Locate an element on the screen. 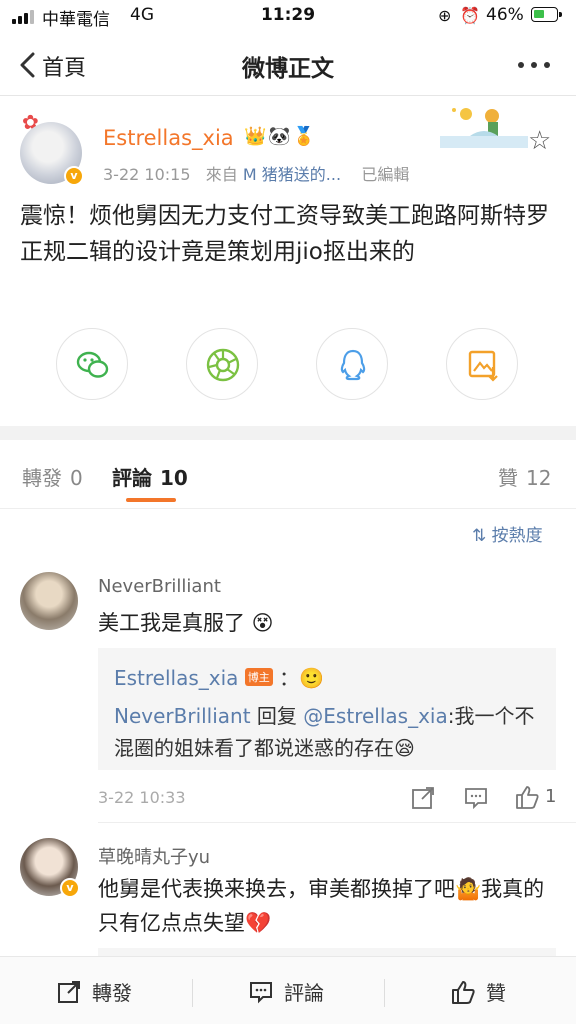 The width and height of the screenshot is (576, 1024). sort-label: 按熱度 is located at coordinates (517, 536).